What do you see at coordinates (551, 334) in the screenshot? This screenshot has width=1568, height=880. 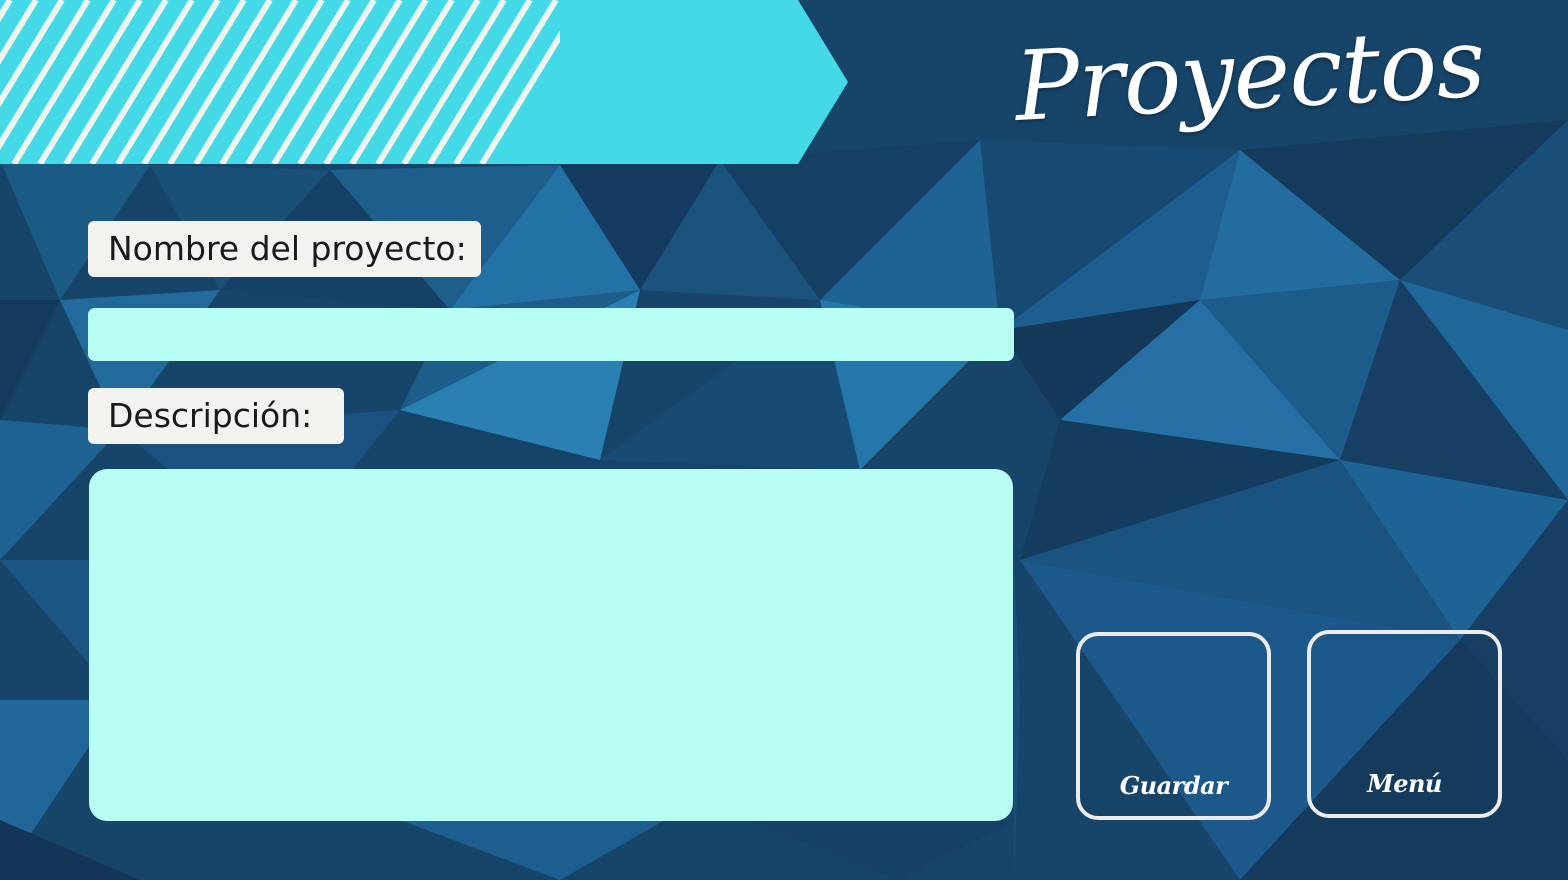 I see `project-name-input` at bounding box center [551, 334].